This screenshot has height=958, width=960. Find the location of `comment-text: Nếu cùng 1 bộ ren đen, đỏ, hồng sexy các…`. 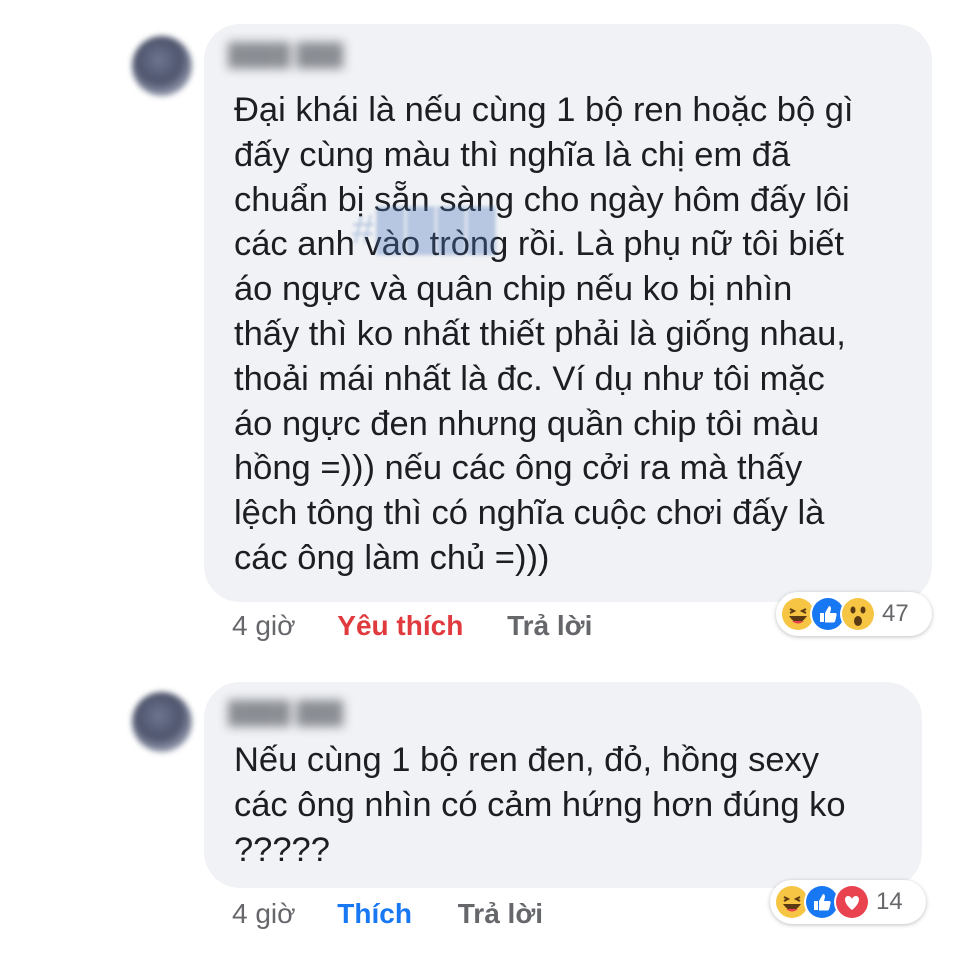

comment-text: Nếu cùng 1 bộ ren đen, đỏ, hồng sexy các… is located at coordinates (540, 805).